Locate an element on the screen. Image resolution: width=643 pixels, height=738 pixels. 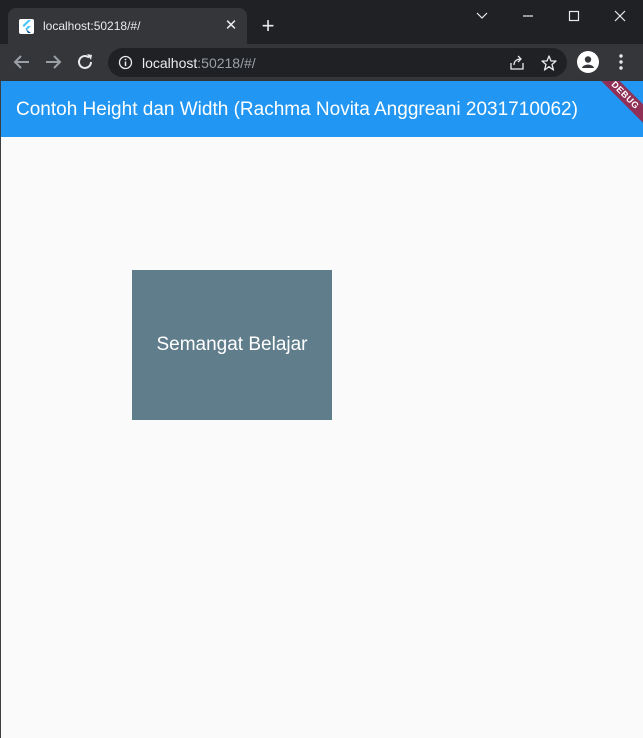
sized-container: Semangat Belajar is located at coordinates (232, 345).